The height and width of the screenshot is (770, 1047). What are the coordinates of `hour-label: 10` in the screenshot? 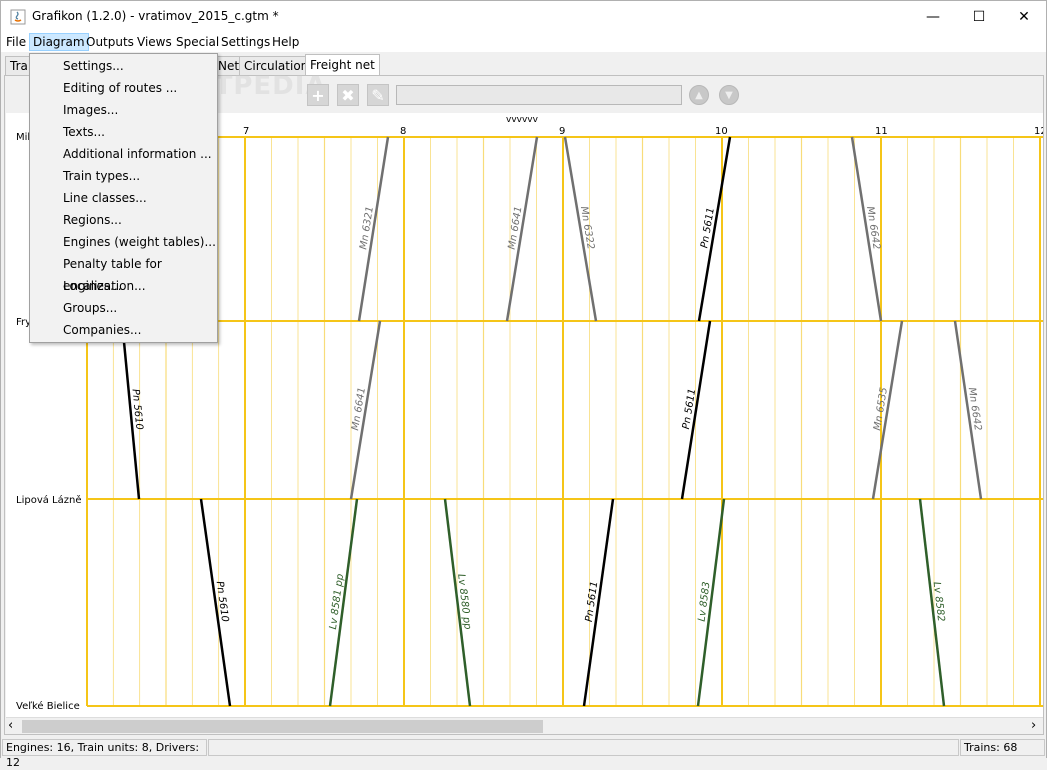 It's located at (721, 131).